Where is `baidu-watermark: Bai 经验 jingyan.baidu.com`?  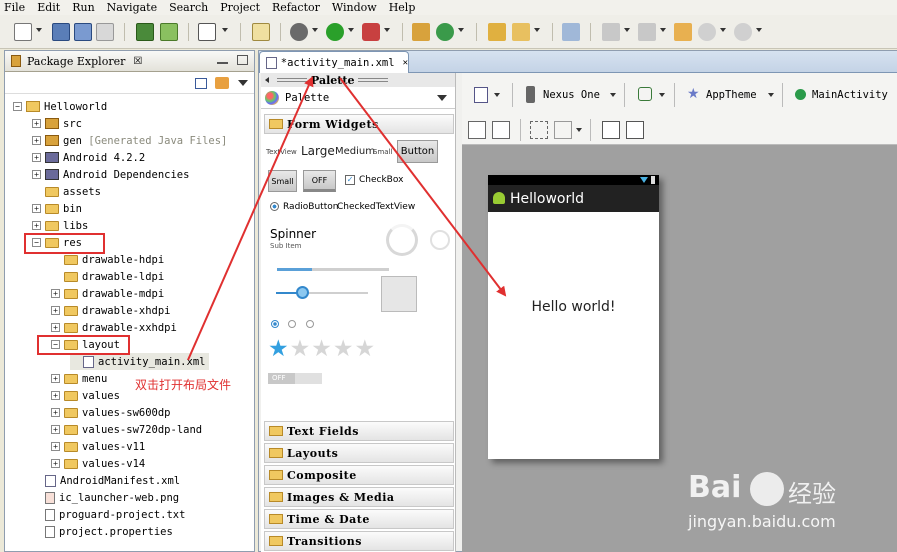 baidu-watermark: Bai 经验 jingyan.baidu.com is located at coordinates (789, 508).